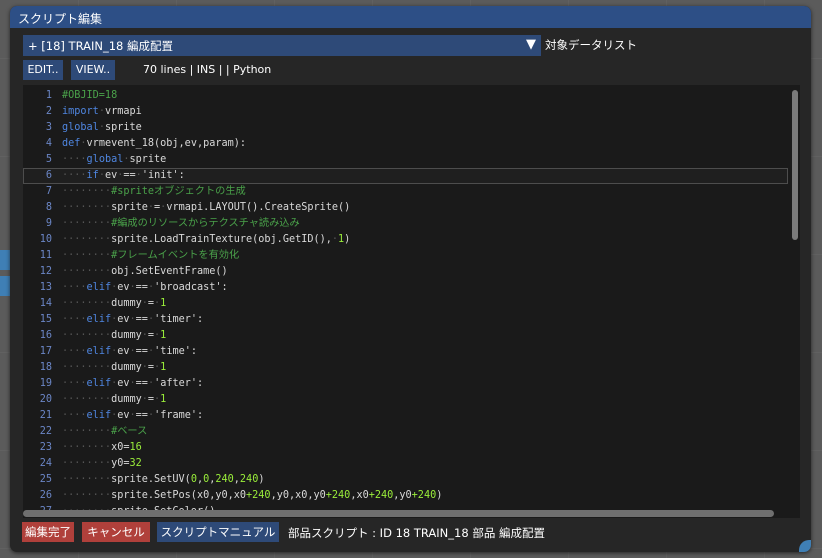  I want to click on code-text: ········y0=32, so click(102, 463).